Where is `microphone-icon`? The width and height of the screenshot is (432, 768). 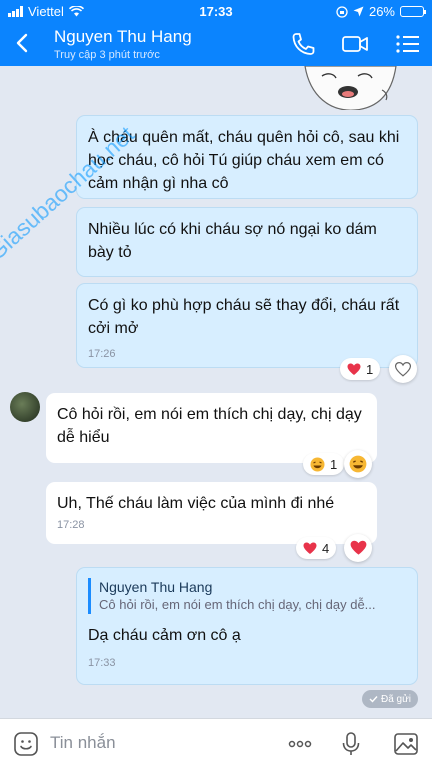
microphone-icon is located at coordinates (351, 743).